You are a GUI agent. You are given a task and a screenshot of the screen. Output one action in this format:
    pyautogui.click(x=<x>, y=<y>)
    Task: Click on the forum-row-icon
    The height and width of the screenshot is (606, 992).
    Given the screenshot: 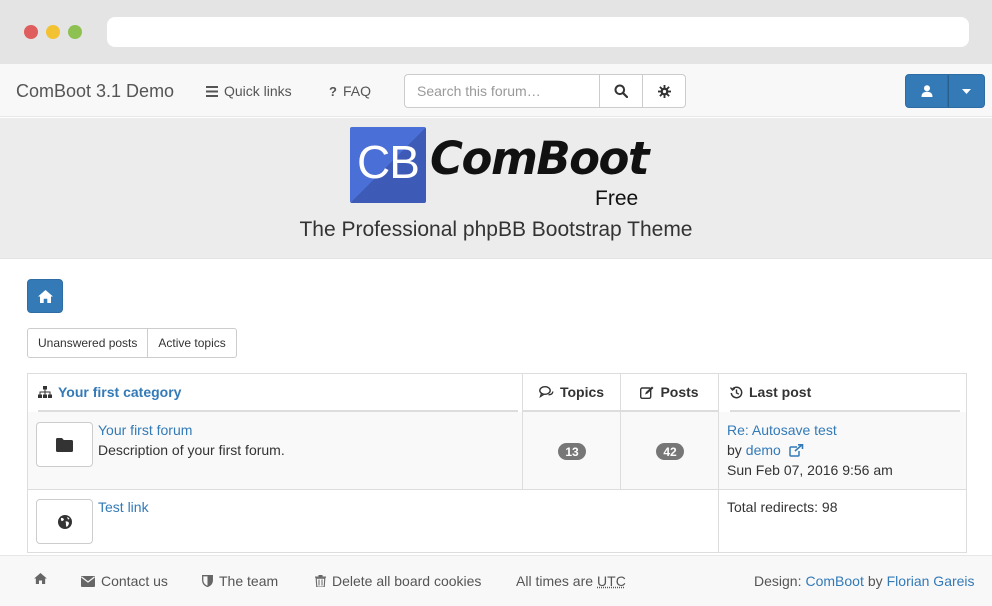 What is the action you would take?
    pyautogui.click(x=64, y=444)
    